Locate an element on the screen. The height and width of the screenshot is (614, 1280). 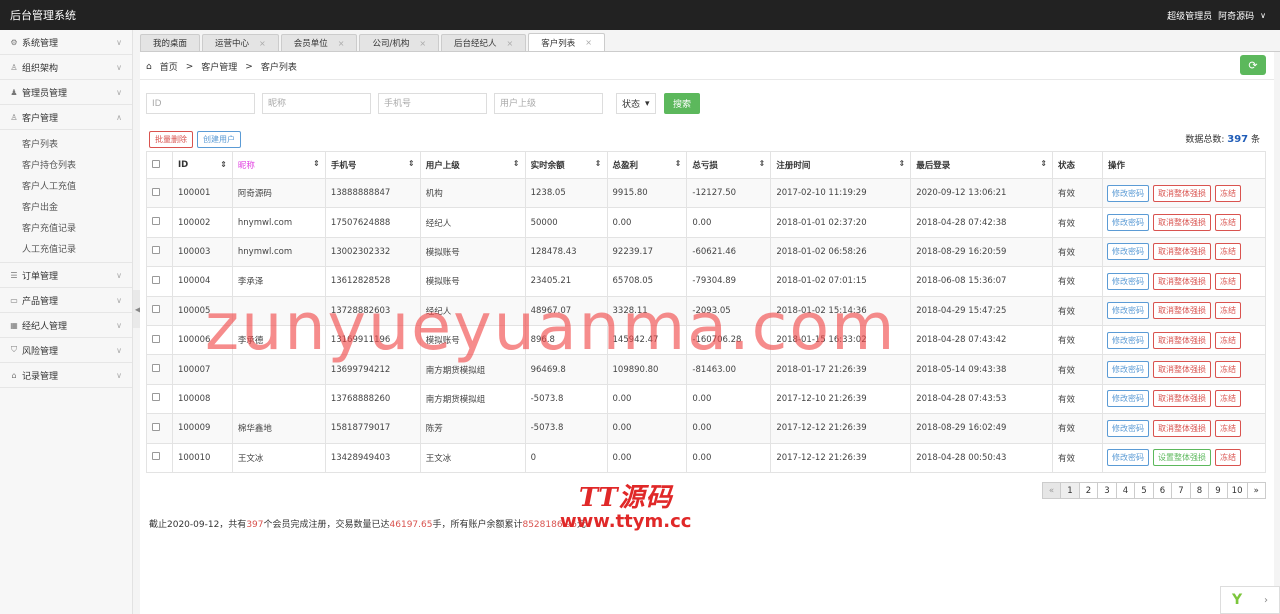
sidebar-subitem: 客户持仓列表 is located at coordinates (66, 164).